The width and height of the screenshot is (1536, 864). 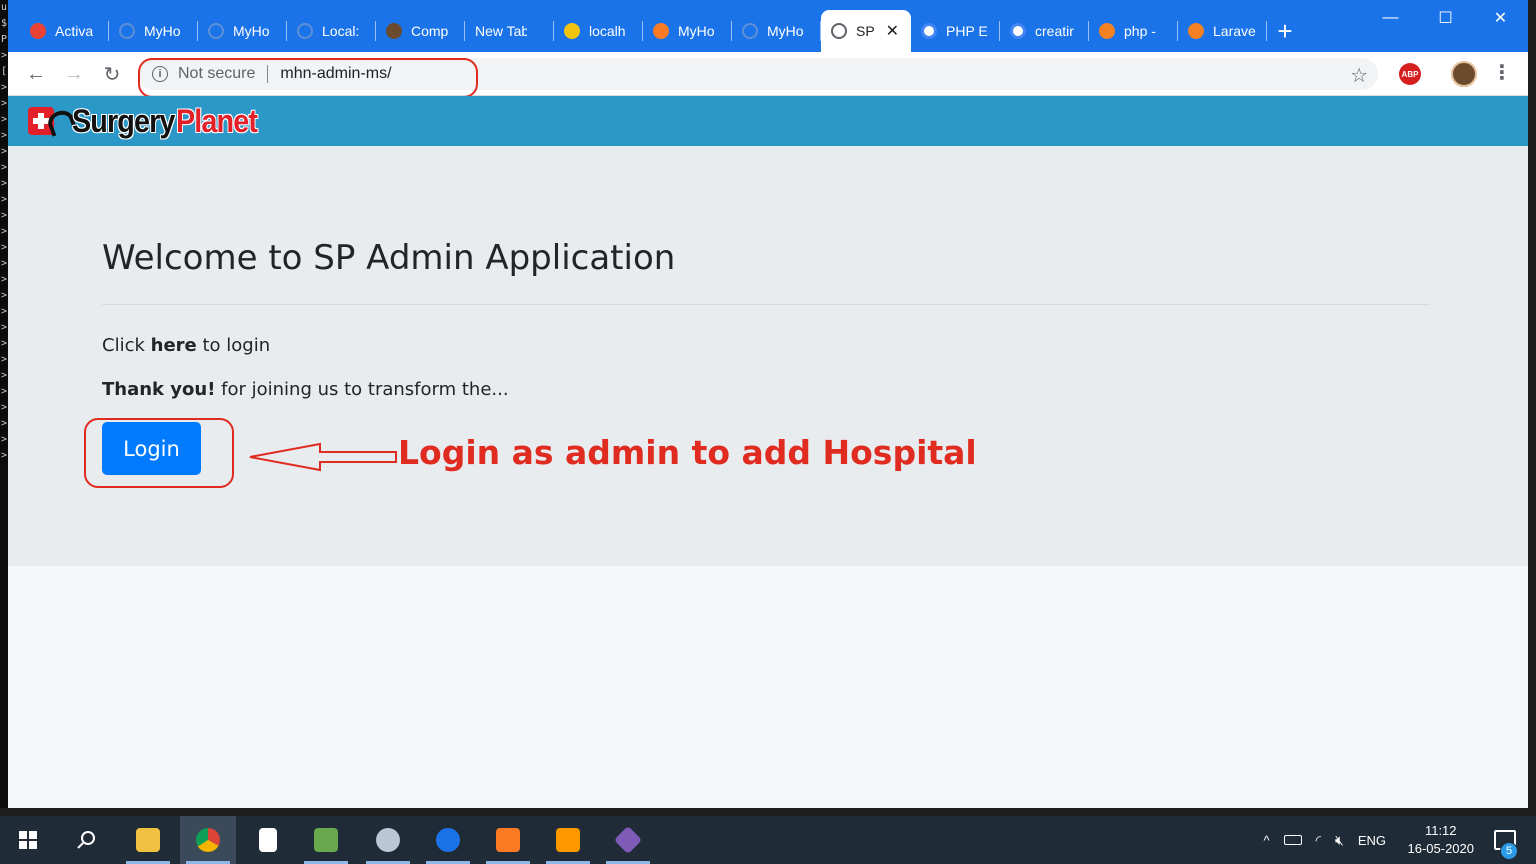 I want to click on surgery-planet-logo: Surgery Planet, so click(x=147, y=120).